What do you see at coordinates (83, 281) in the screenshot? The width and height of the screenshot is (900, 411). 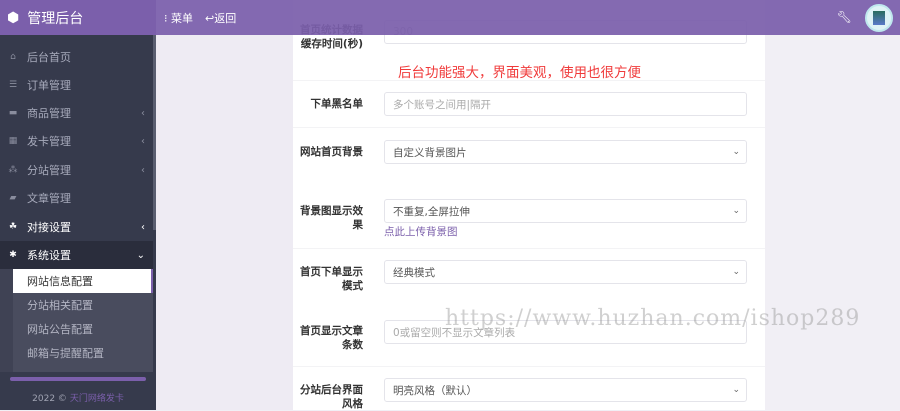 I see `submenu-site-info: 网站信息配置` at bounding box center [83, 281].